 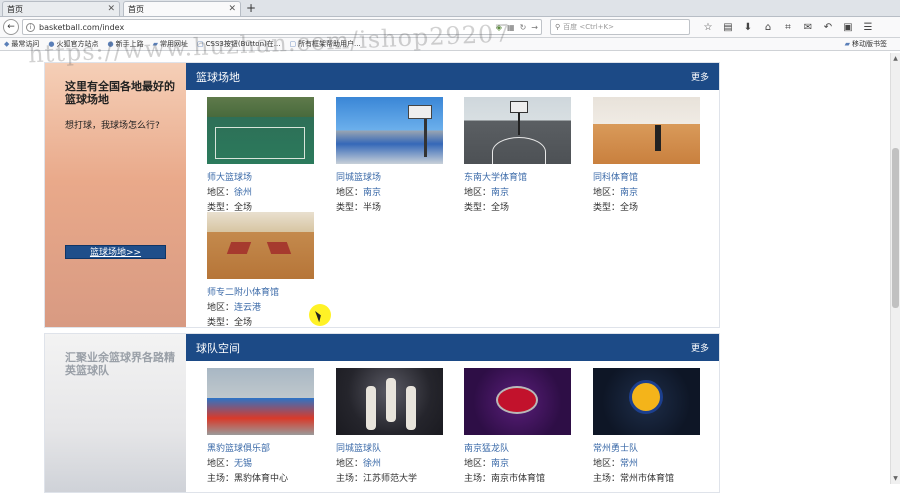 I want to click on courts-header: 篮球场地 更多, so click(x=452, y=76).